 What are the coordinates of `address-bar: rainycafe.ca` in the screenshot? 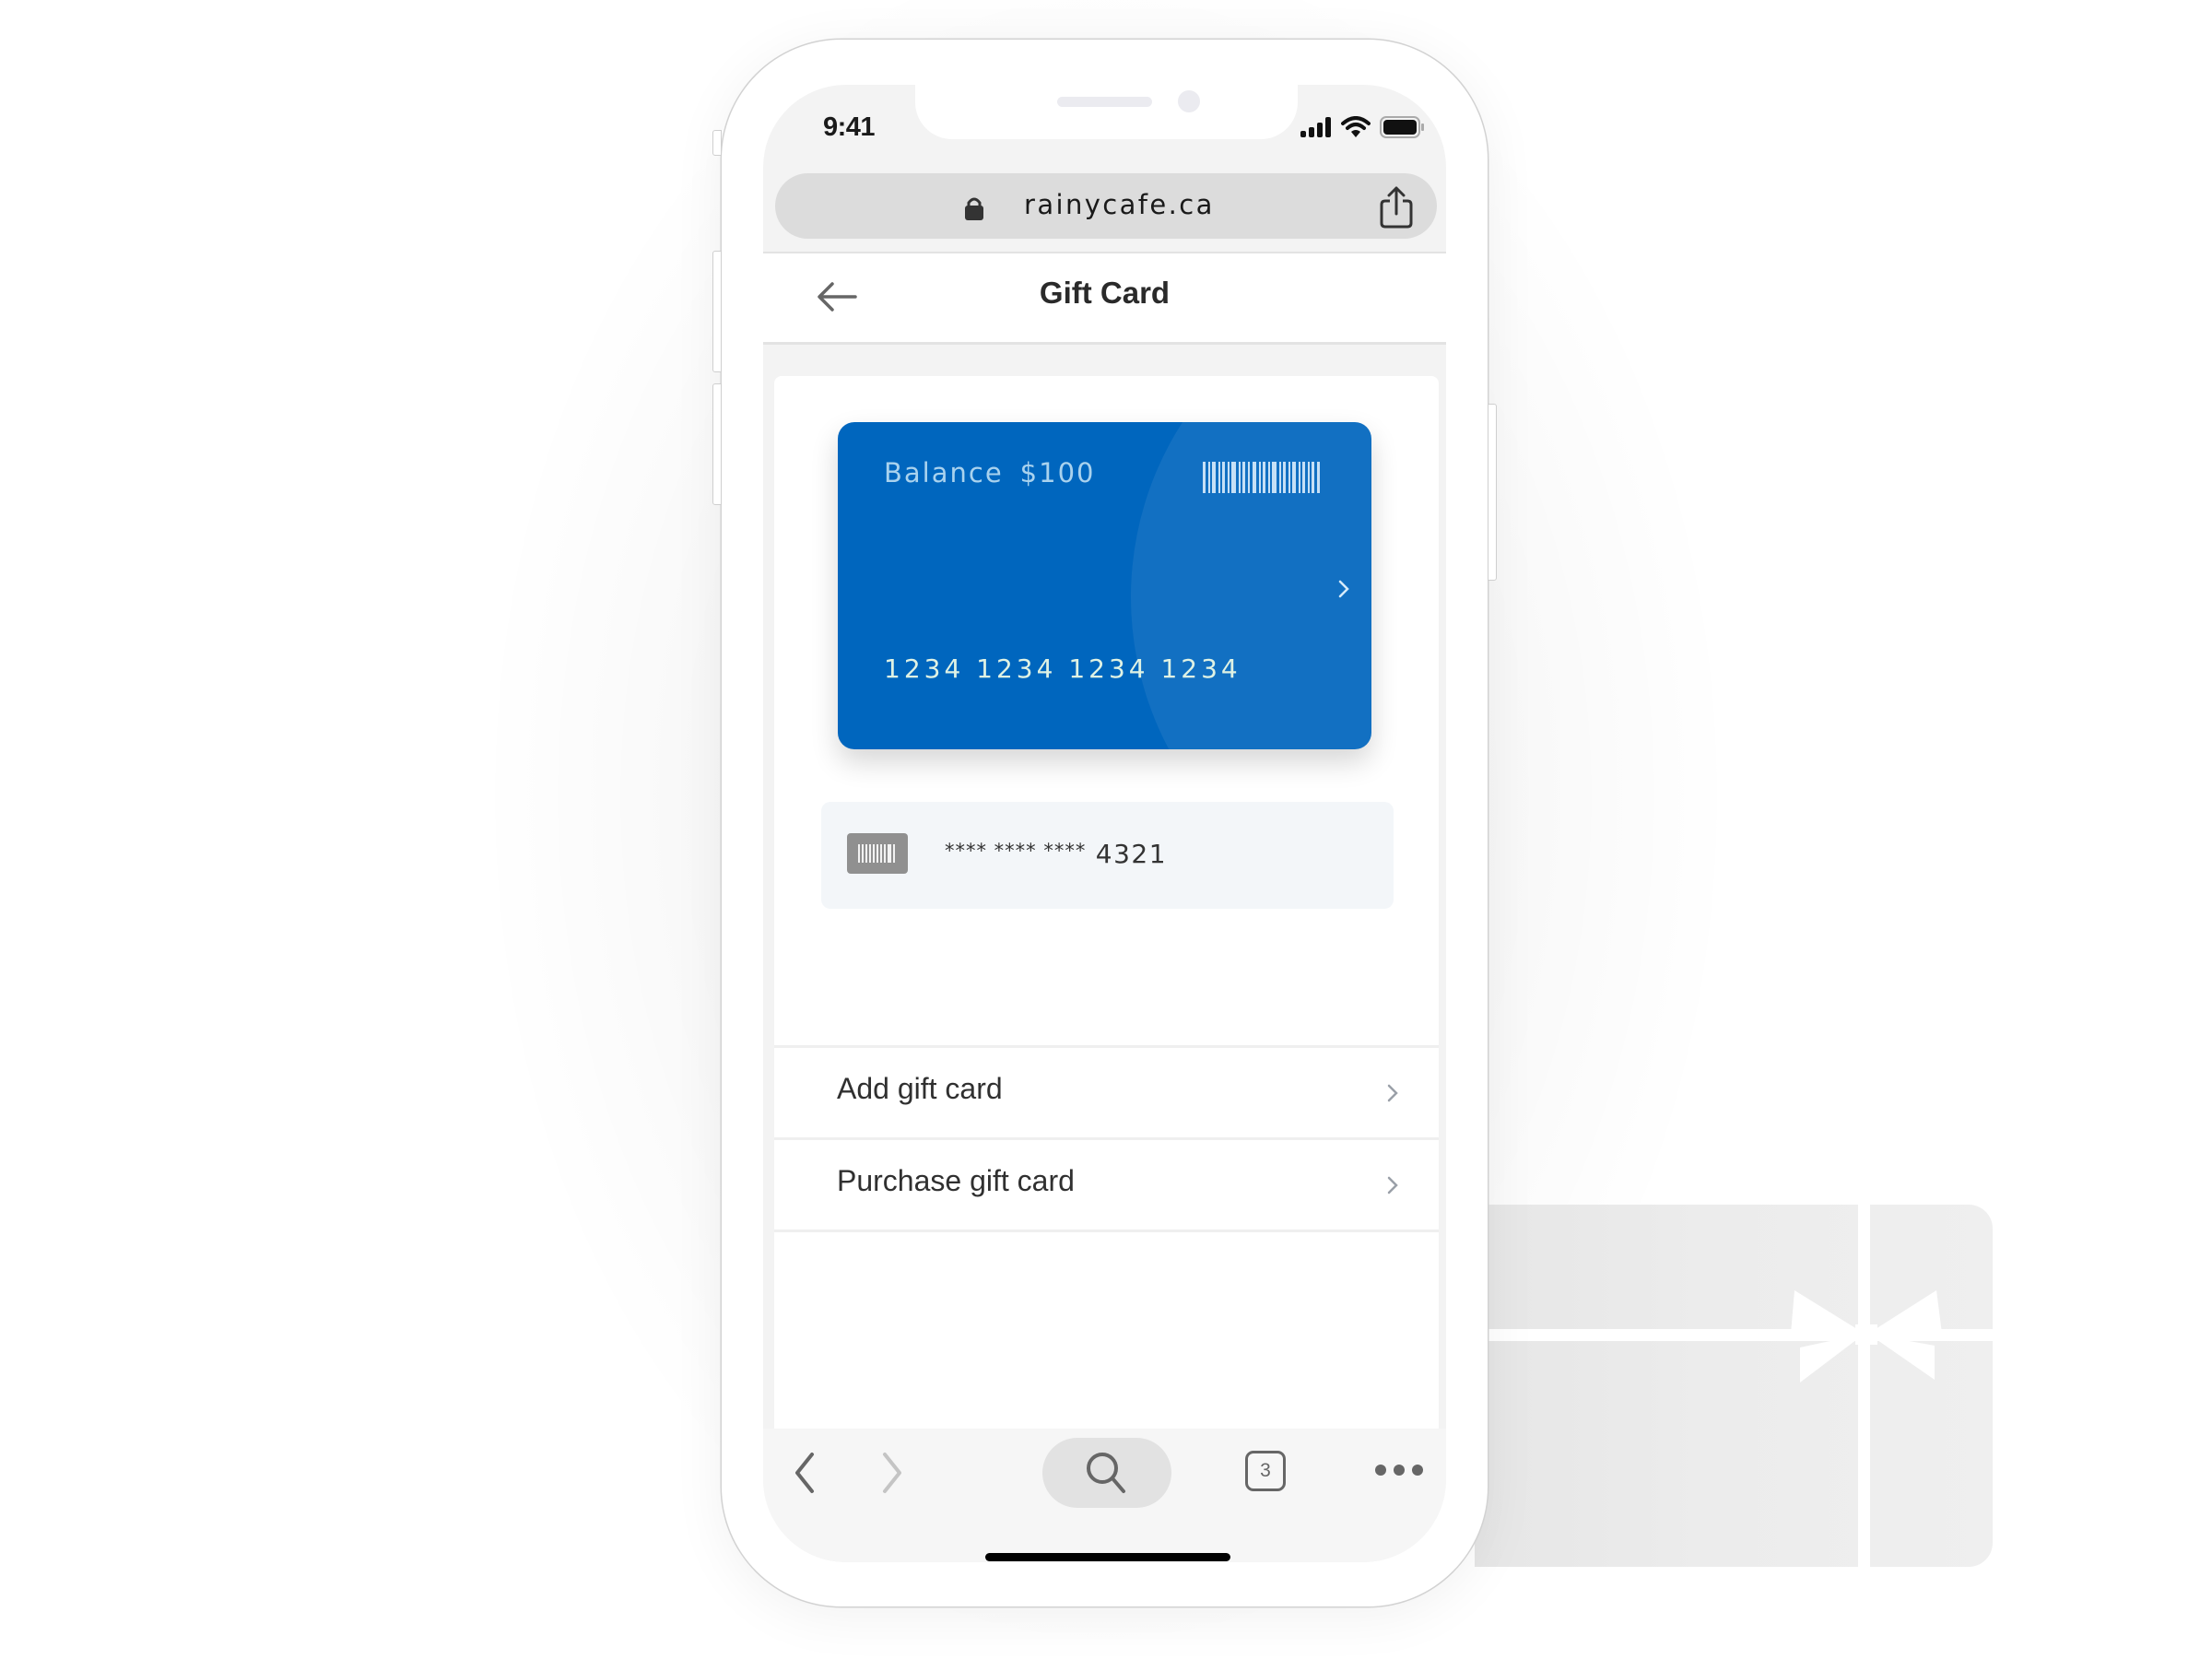 It's located at (1106, 206).